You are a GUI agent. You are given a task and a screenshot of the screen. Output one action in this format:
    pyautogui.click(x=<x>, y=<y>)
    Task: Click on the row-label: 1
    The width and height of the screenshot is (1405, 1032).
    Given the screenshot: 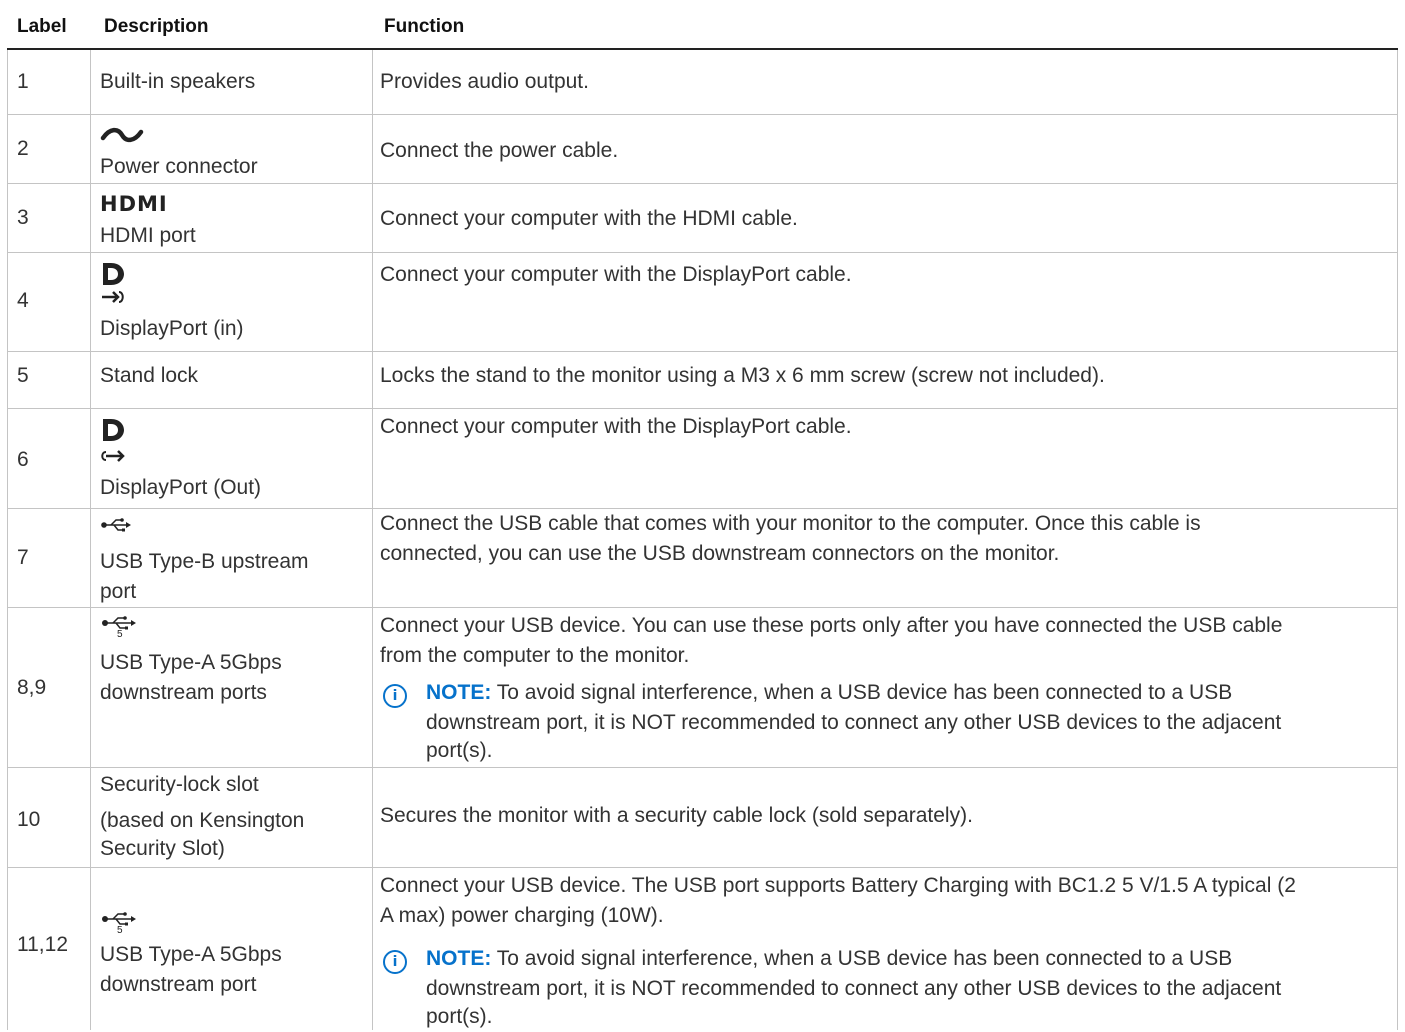 What is the action you would take?
    pyautogui.click(x=23, y=81)
    